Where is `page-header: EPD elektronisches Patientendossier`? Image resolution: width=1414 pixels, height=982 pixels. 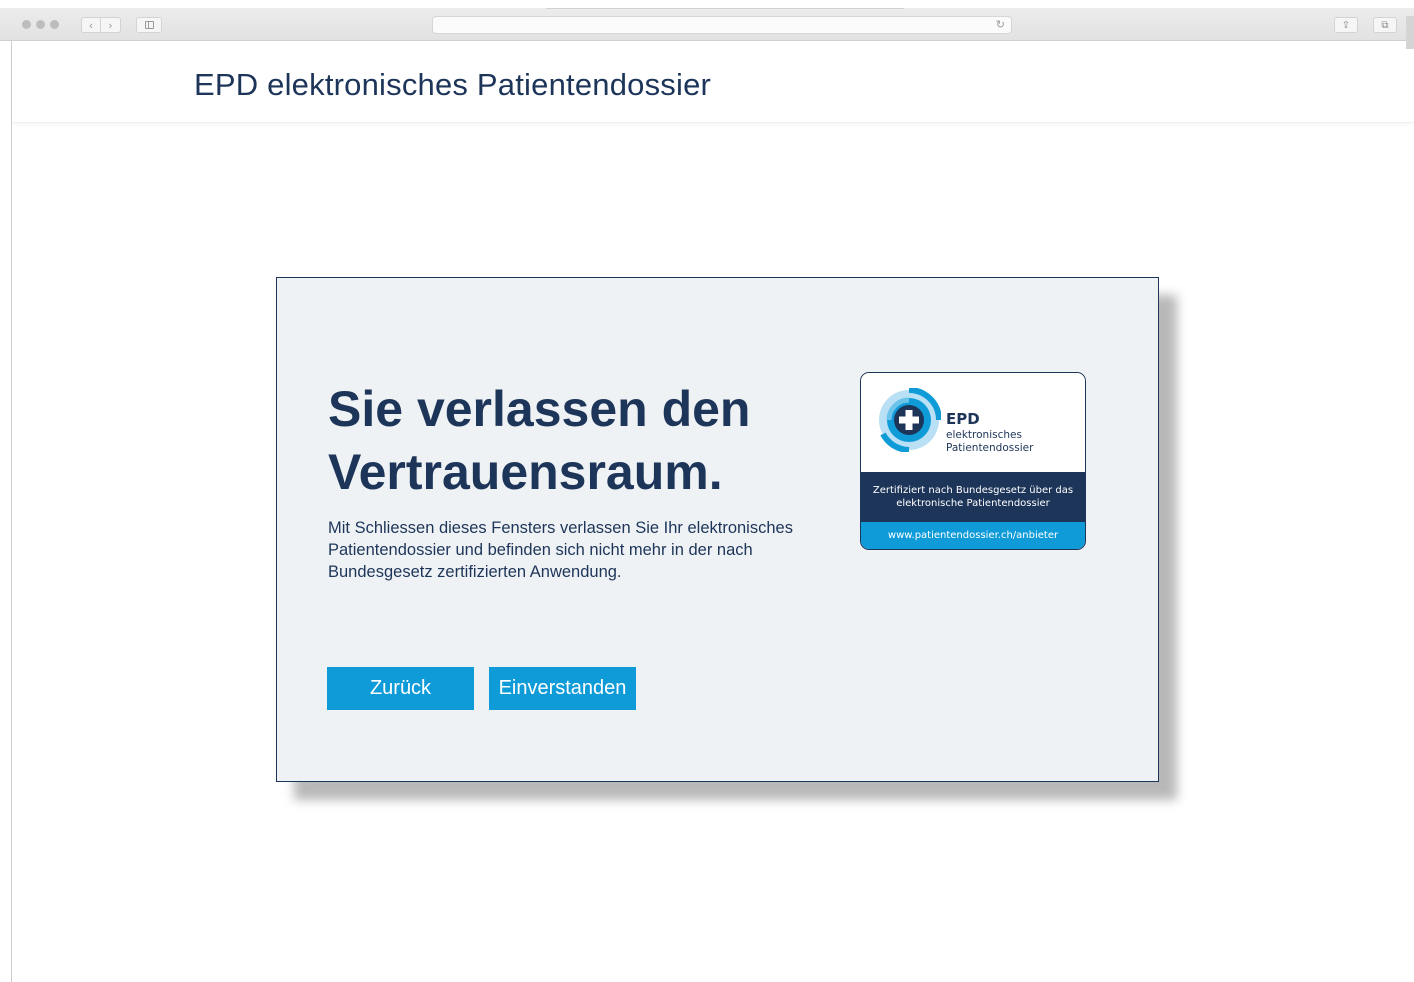 page-header: EPD elektronisches Patientendossier is located at coordinates (713, 82).